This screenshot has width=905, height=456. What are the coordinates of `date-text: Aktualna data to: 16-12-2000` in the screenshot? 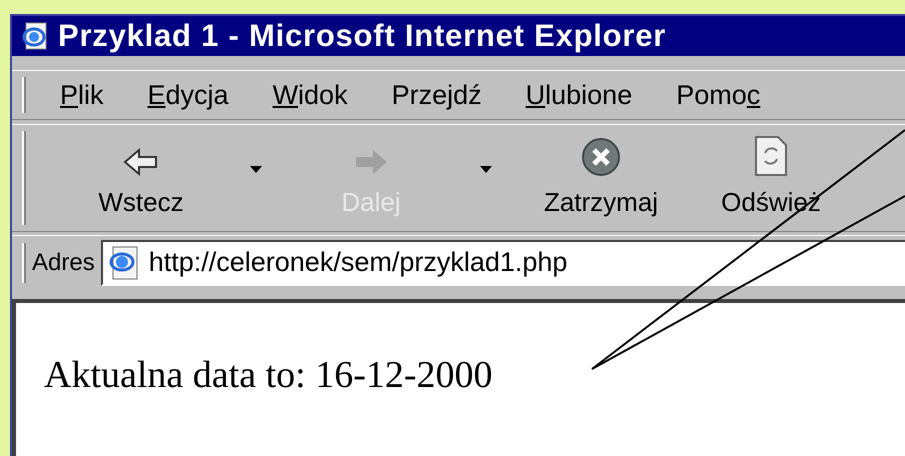 It's located at (268, 375).